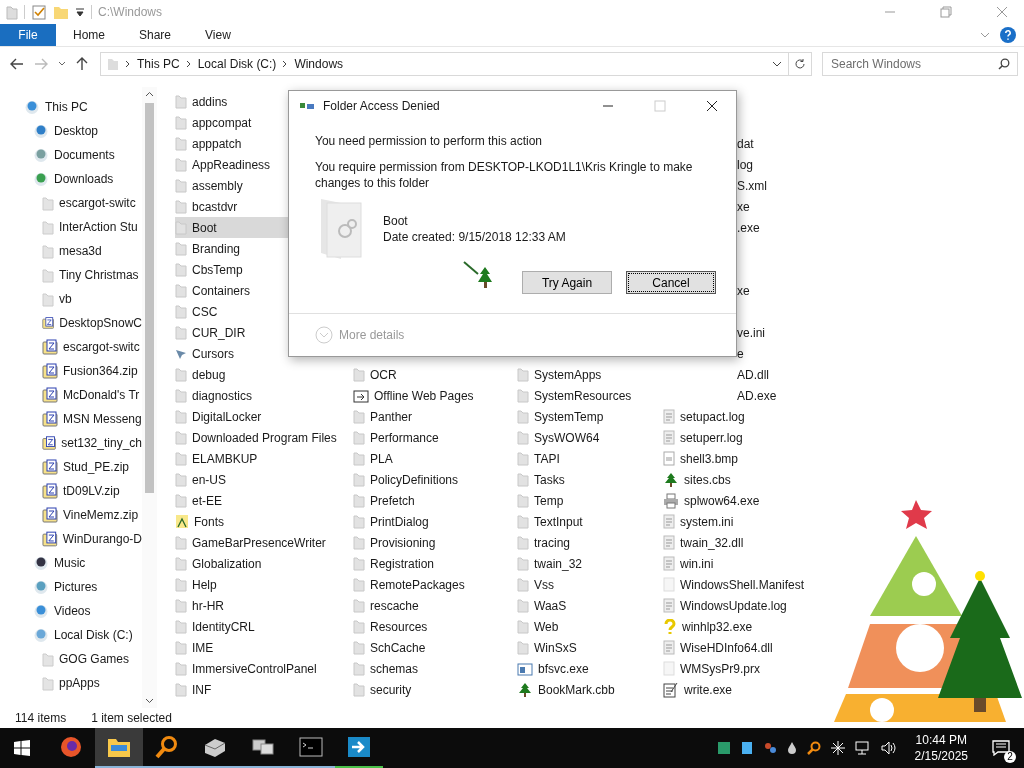 The width and height of the screenshot is (1024, 768). I want to click on file-item: SystemResources, so click(576, 395).